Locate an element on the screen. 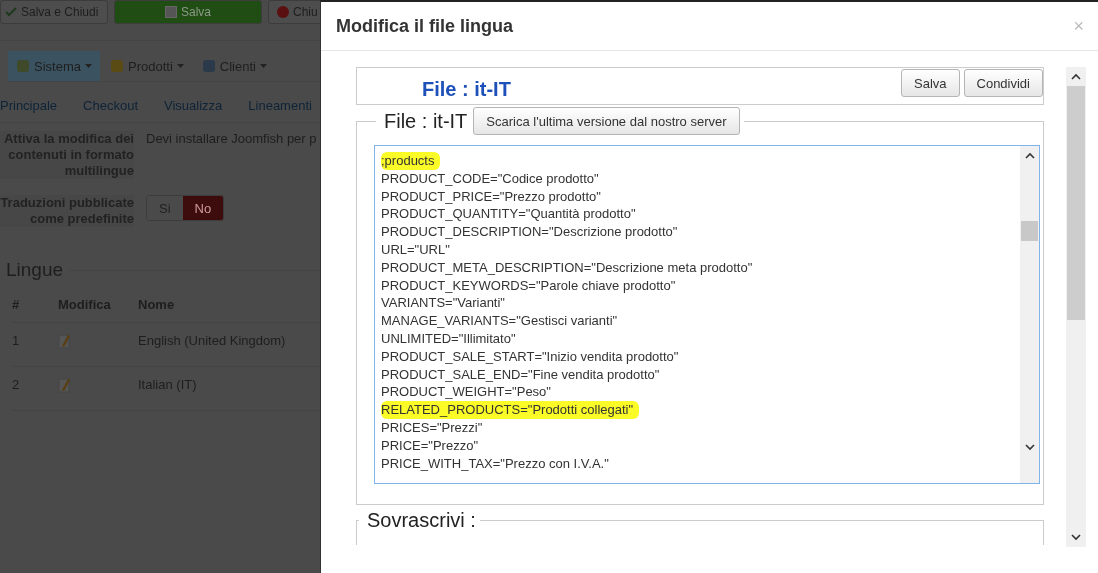 Image resolution: width=1098 pixels, height=573 pixels. code-line: PRODUCT_PRICE="Prezzo prodotto" is located at coordinates (491, 196).